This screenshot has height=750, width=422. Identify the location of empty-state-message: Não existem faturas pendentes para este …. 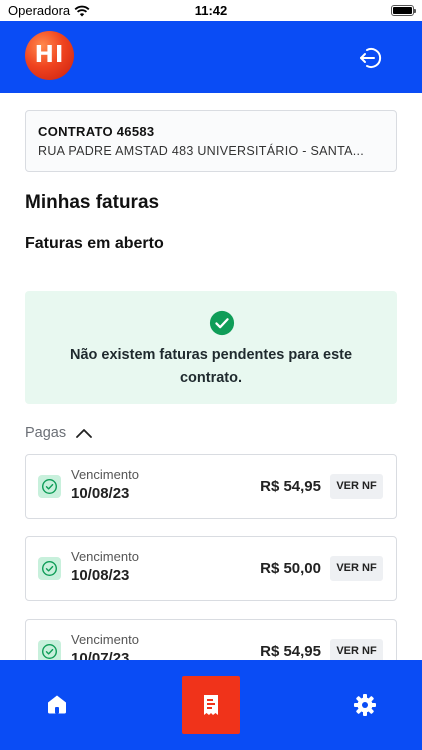
(211, 366).